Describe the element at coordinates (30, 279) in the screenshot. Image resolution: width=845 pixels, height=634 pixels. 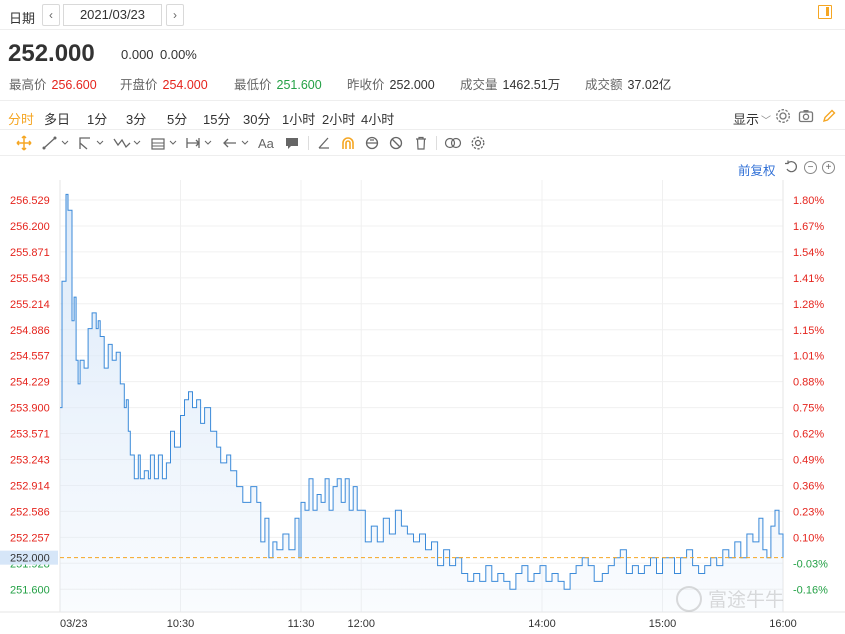
I see `y-tick-label-left: 255.543` at that location.